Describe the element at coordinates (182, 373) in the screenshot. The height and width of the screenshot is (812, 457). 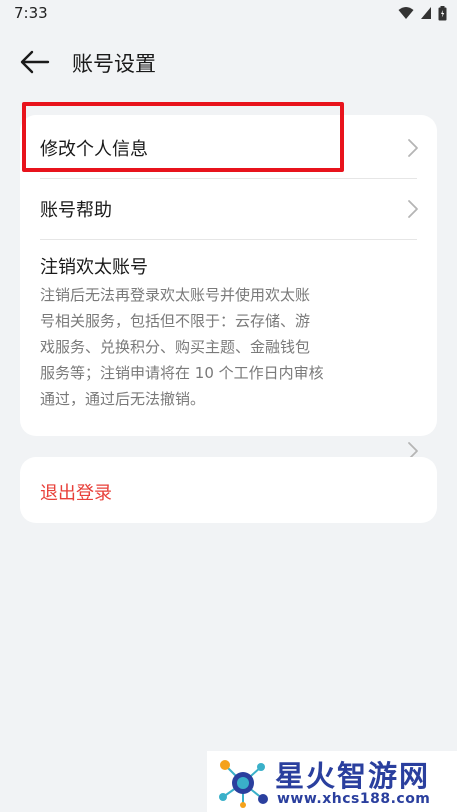
I see `description-line: 服务等；注销申请将在 10 个工作日内审核` at that location.